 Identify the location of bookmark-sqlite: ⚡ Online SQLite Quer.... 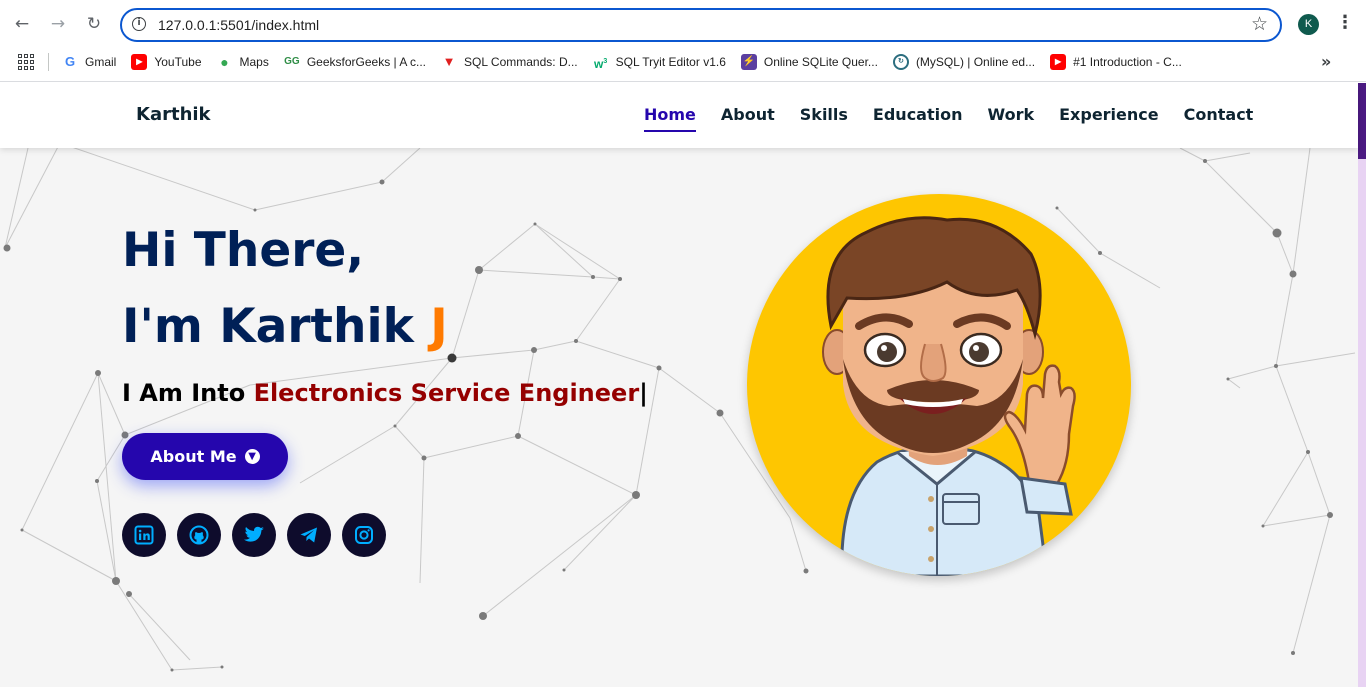
(809, 62).